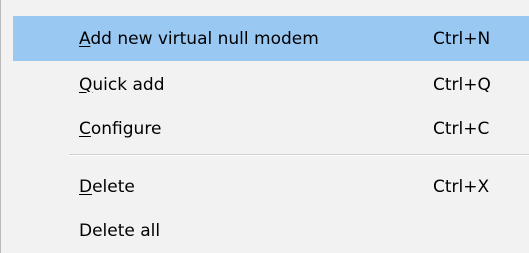 The height and width of the screenshot is (253, 529). What do you see at coordinates (85, 128) in the screenshot?
I see `mnemonic-letter: C` at bounding box center [85, 128].